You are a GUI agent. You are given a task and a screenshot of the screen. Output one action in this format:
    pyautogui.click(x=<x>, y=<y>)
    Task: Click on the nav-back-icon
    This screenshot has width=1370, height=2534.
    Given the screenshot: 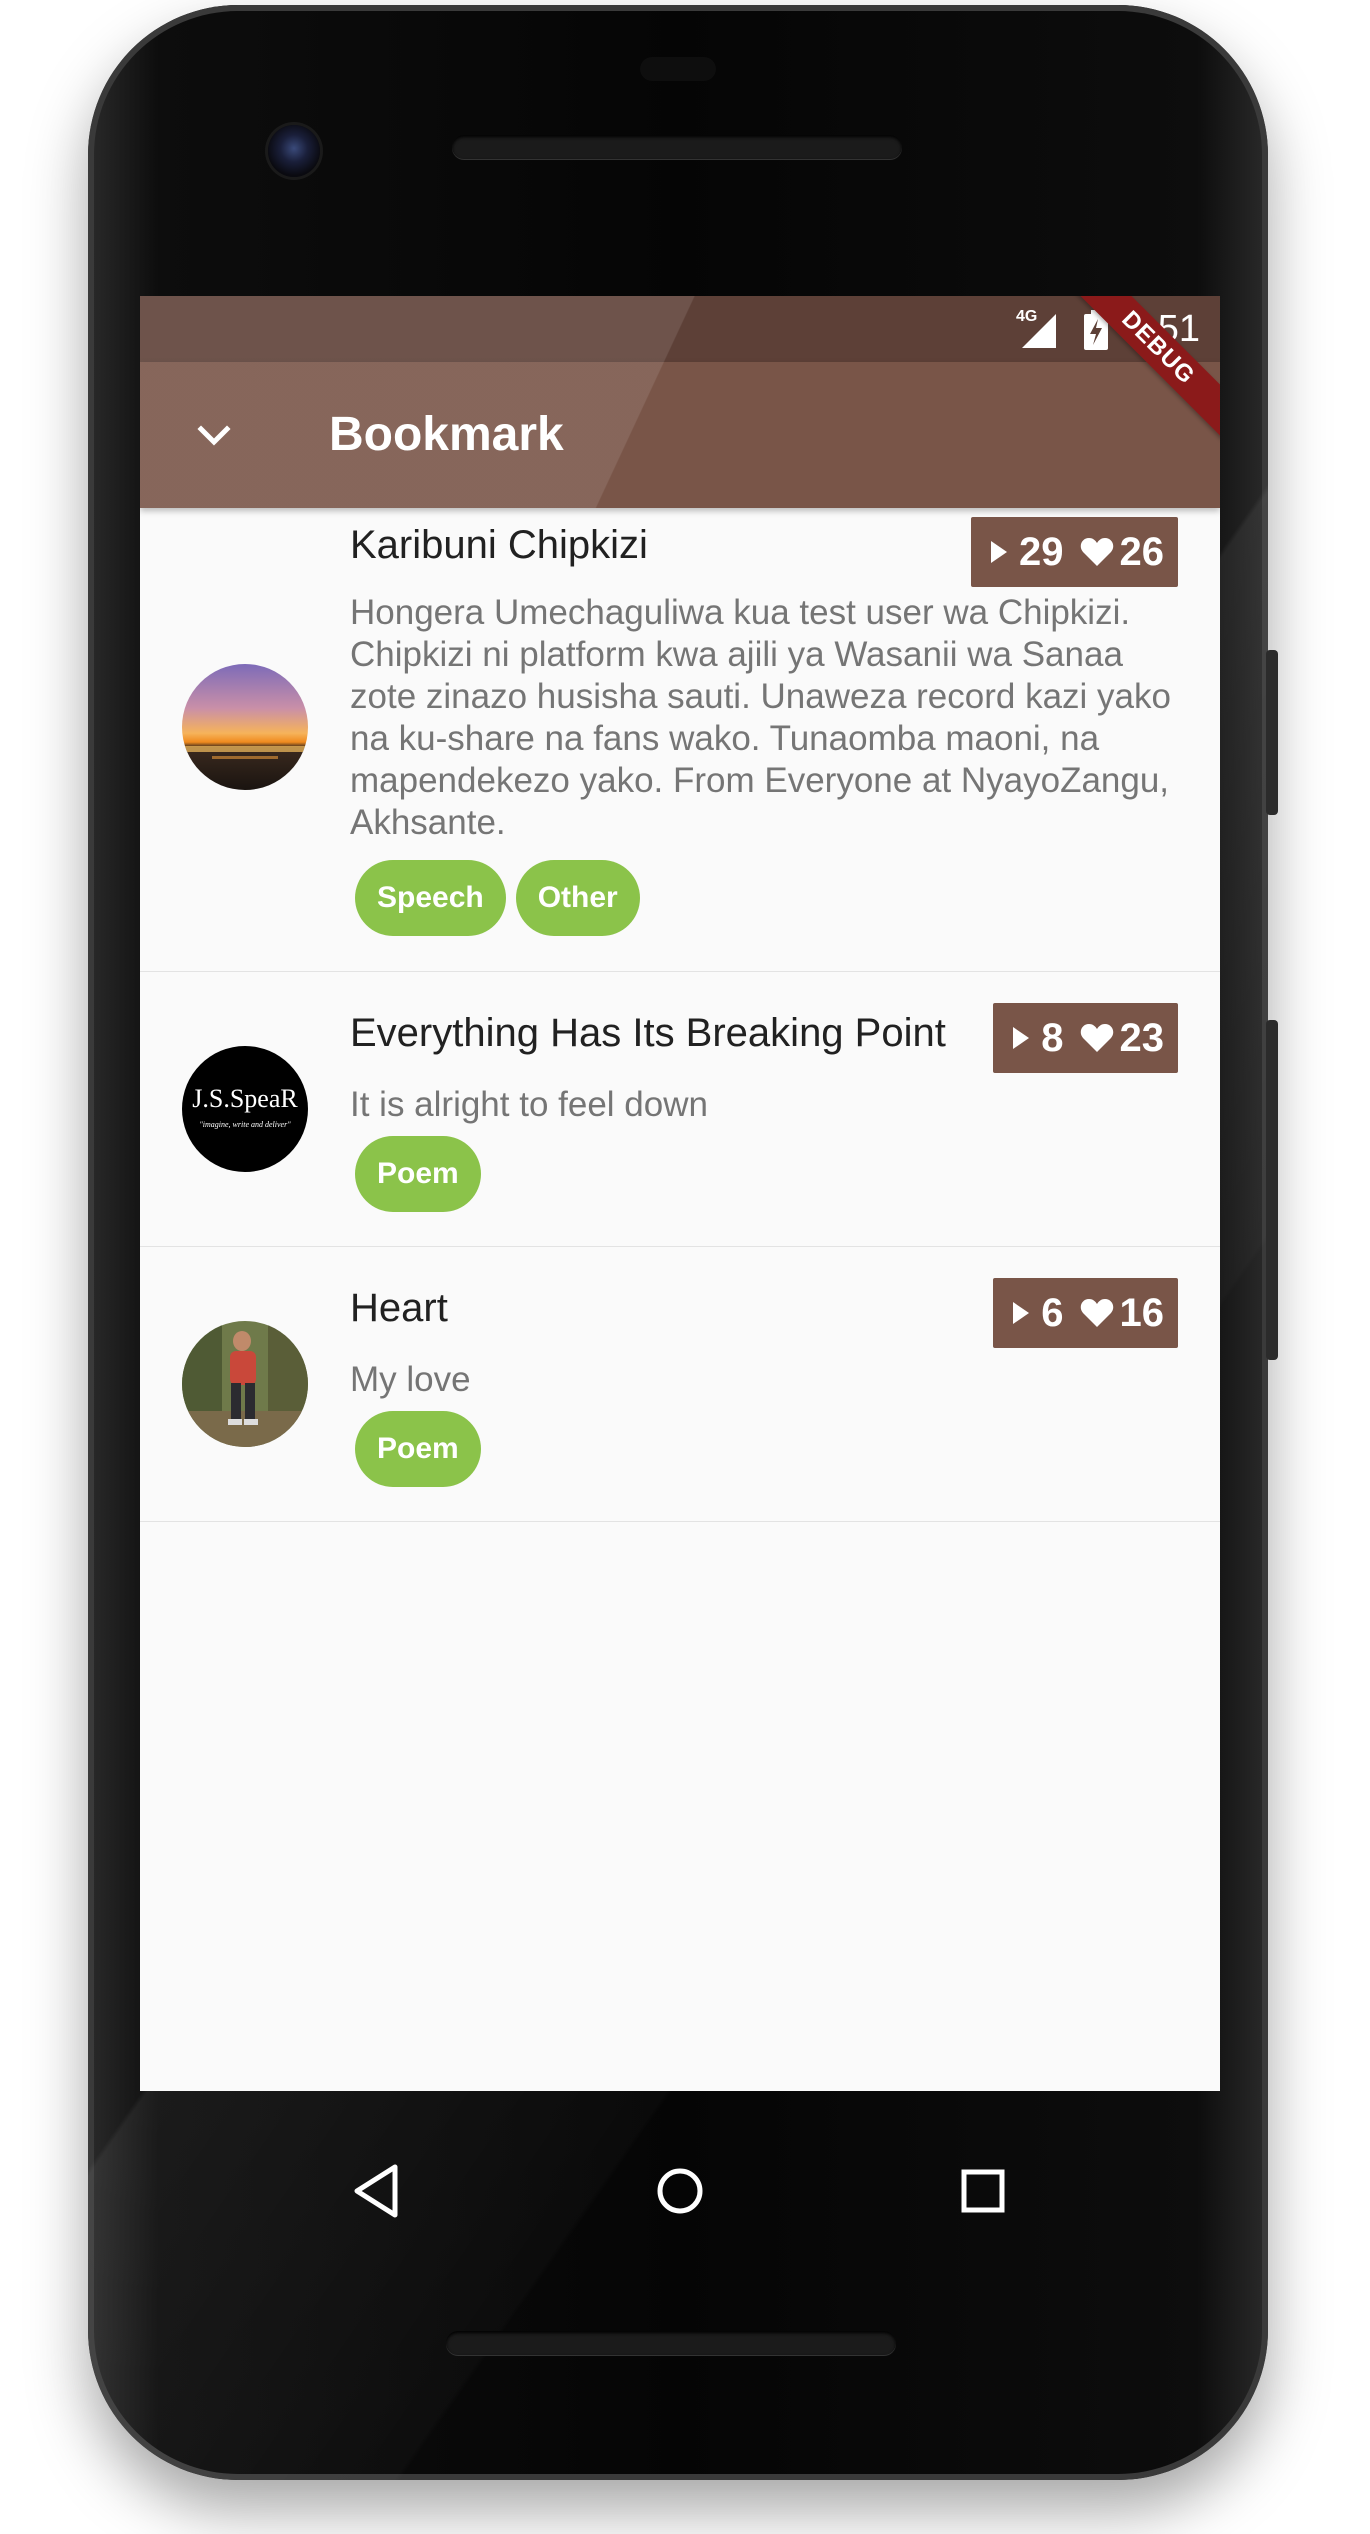 What is the action you would take?
    pyautogui.click(x=377, y=2191)
    